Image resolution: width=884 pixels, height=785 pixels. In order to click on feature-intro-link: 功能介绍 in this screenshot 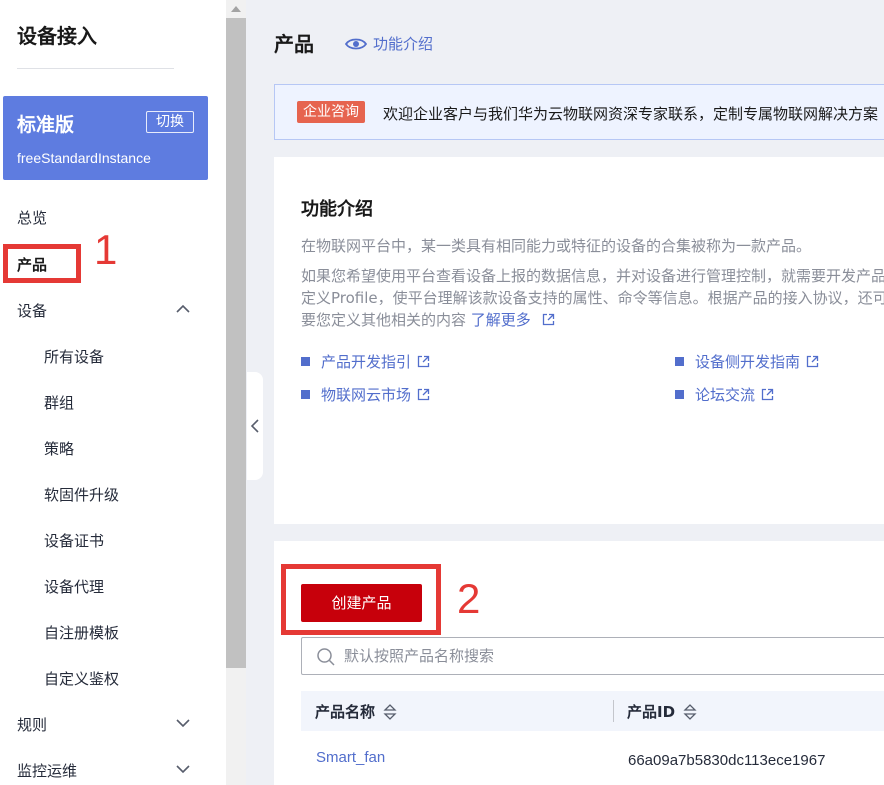, I will do `click(389, 43)`.